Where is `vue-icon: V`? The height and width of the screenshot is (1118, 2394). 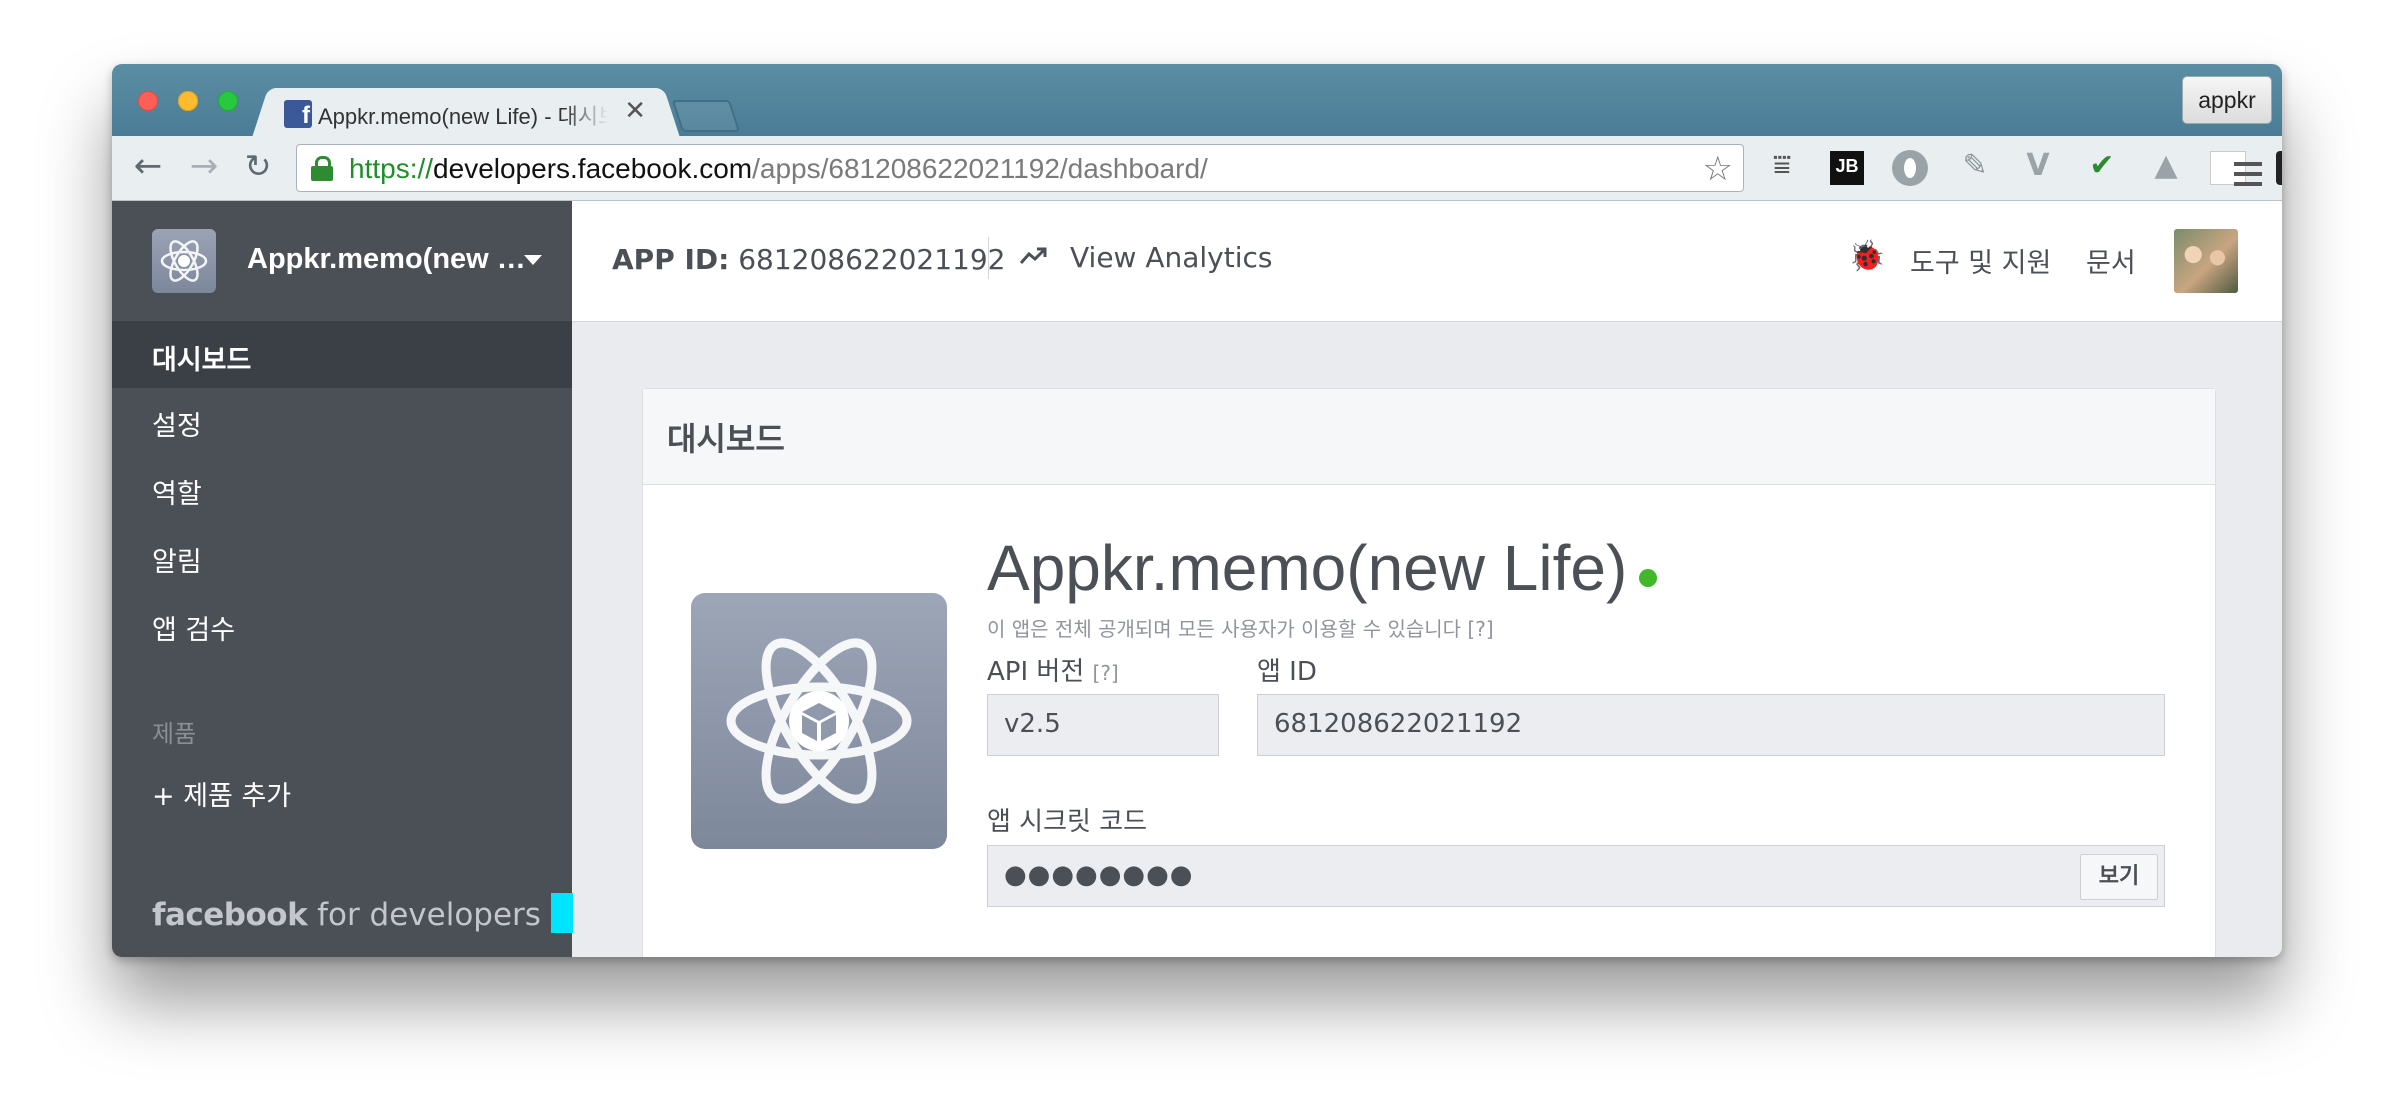
vue-icon: V is located at coordinates (2038, 168).